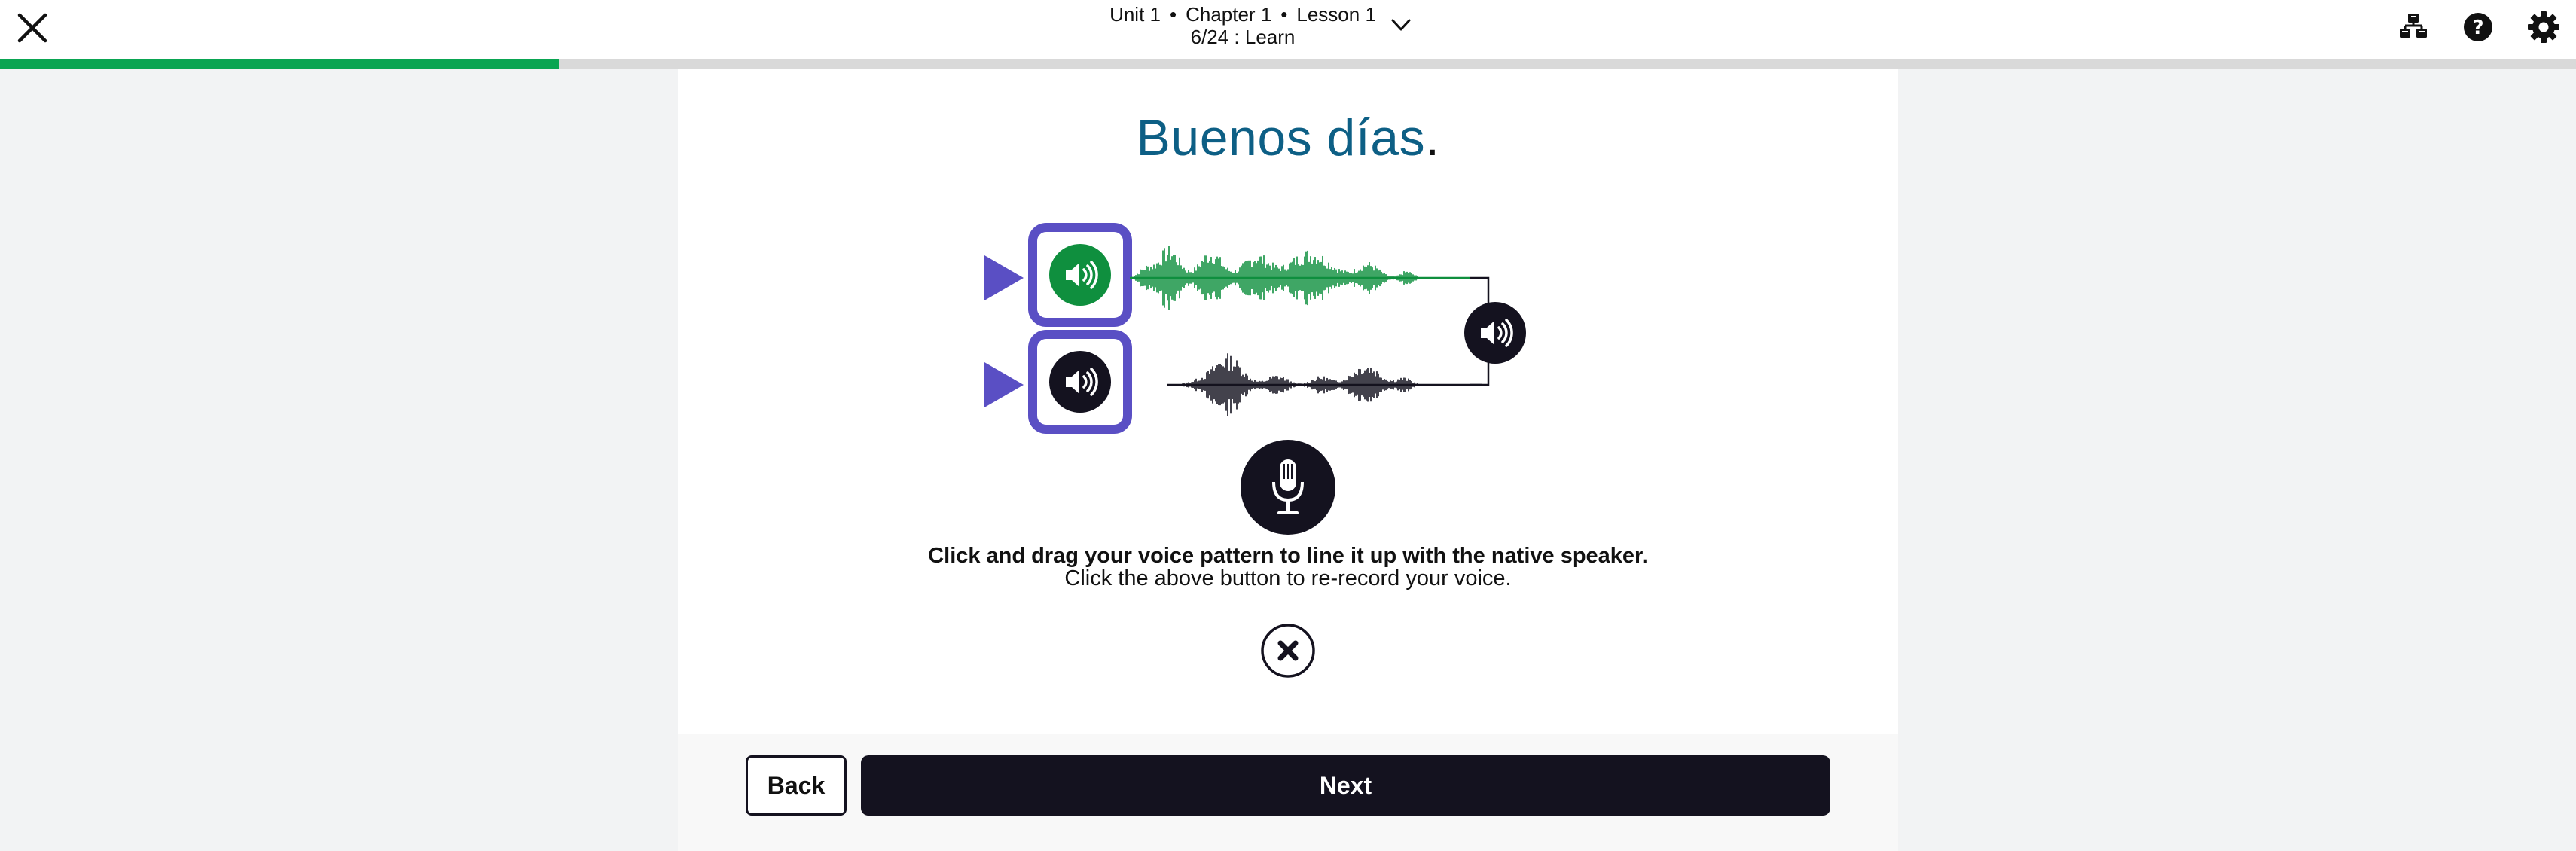  What do you see at coordinates (1300, 278) in the screenshot?
I see `native-waveform` at bounding box center [1300, 278].